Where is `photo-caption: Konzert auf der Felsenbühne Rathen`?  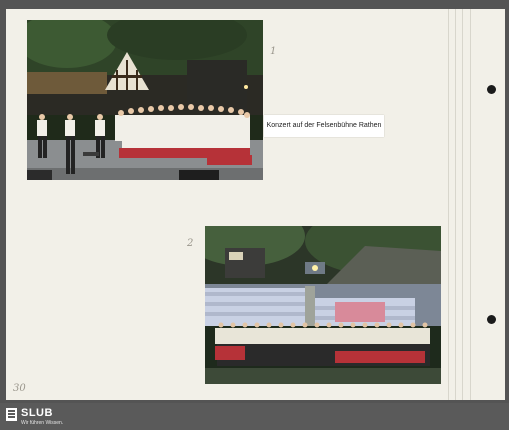
photo-caption: Konzert auf der Felsenbühne Rathen is located at coordinates (324, 126).